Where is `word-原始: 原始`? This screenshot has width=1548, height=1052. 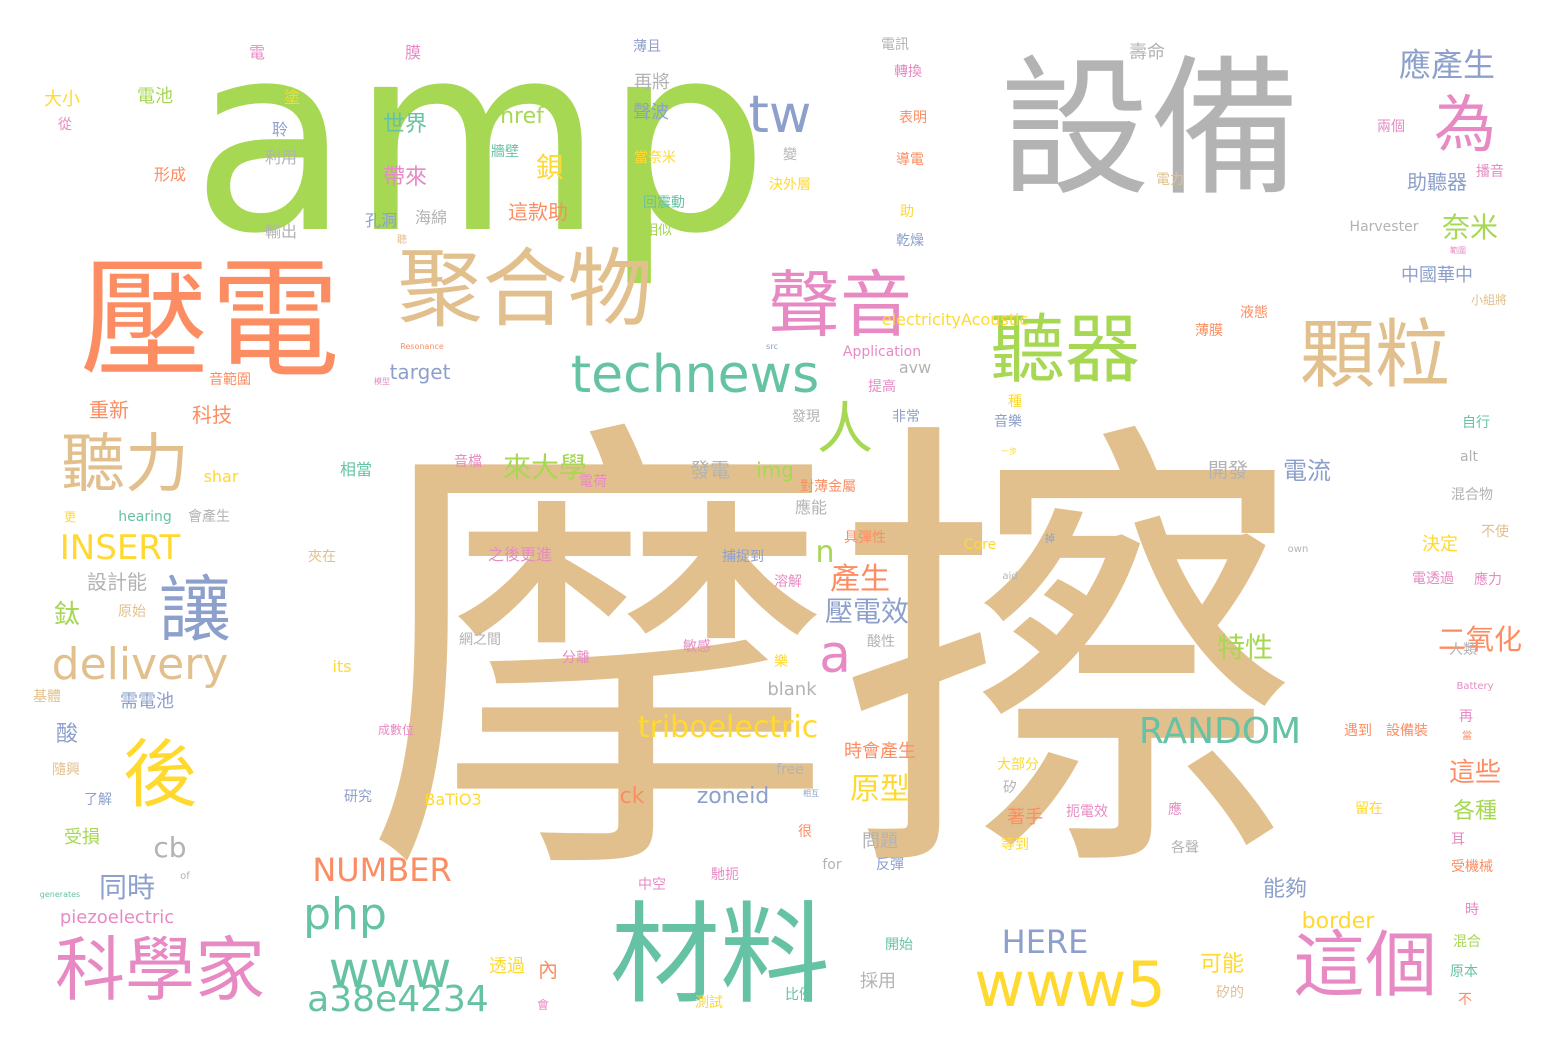 word-原始: 原始 is located at coordinates (132, 612).